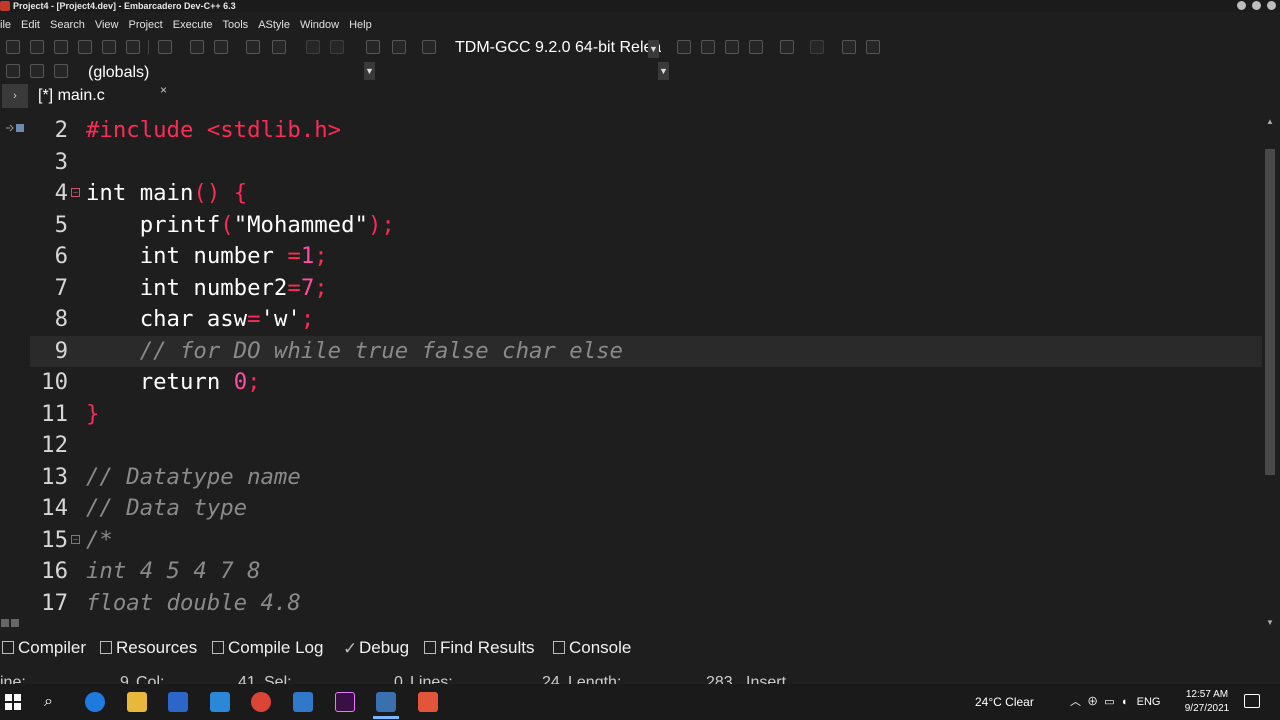  What do you see at coordinates (37, 47) in the screenshot?
I see `open-file-icon` at bounding box center [37, 47].